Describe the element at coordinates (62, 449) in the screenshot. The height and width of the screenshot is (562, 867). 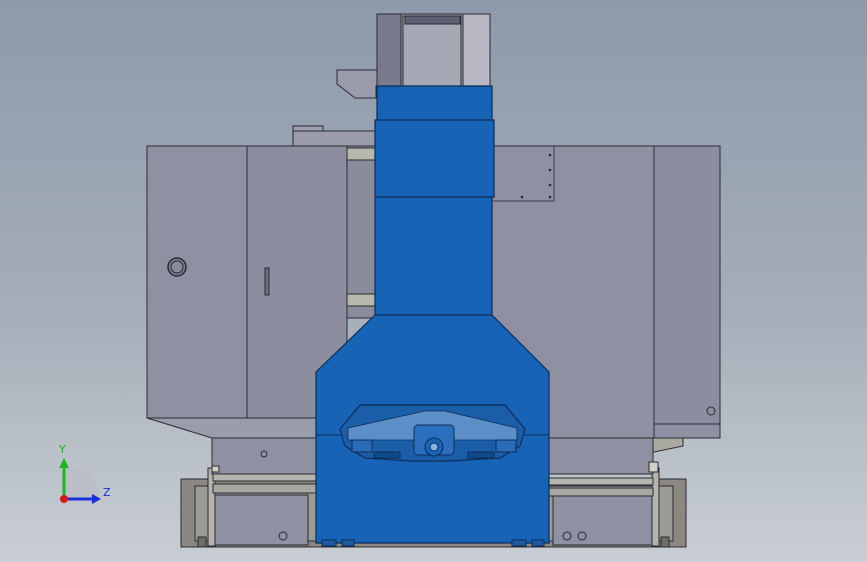
I see `y-axis-label: Y` at that location.